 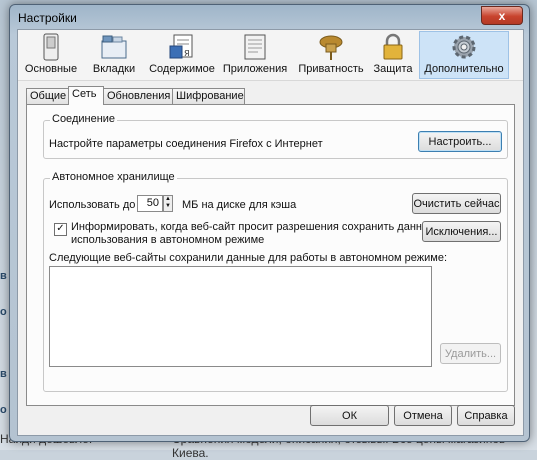 I want to click on tab-updates: Обновления, so click(x=140, y=96).